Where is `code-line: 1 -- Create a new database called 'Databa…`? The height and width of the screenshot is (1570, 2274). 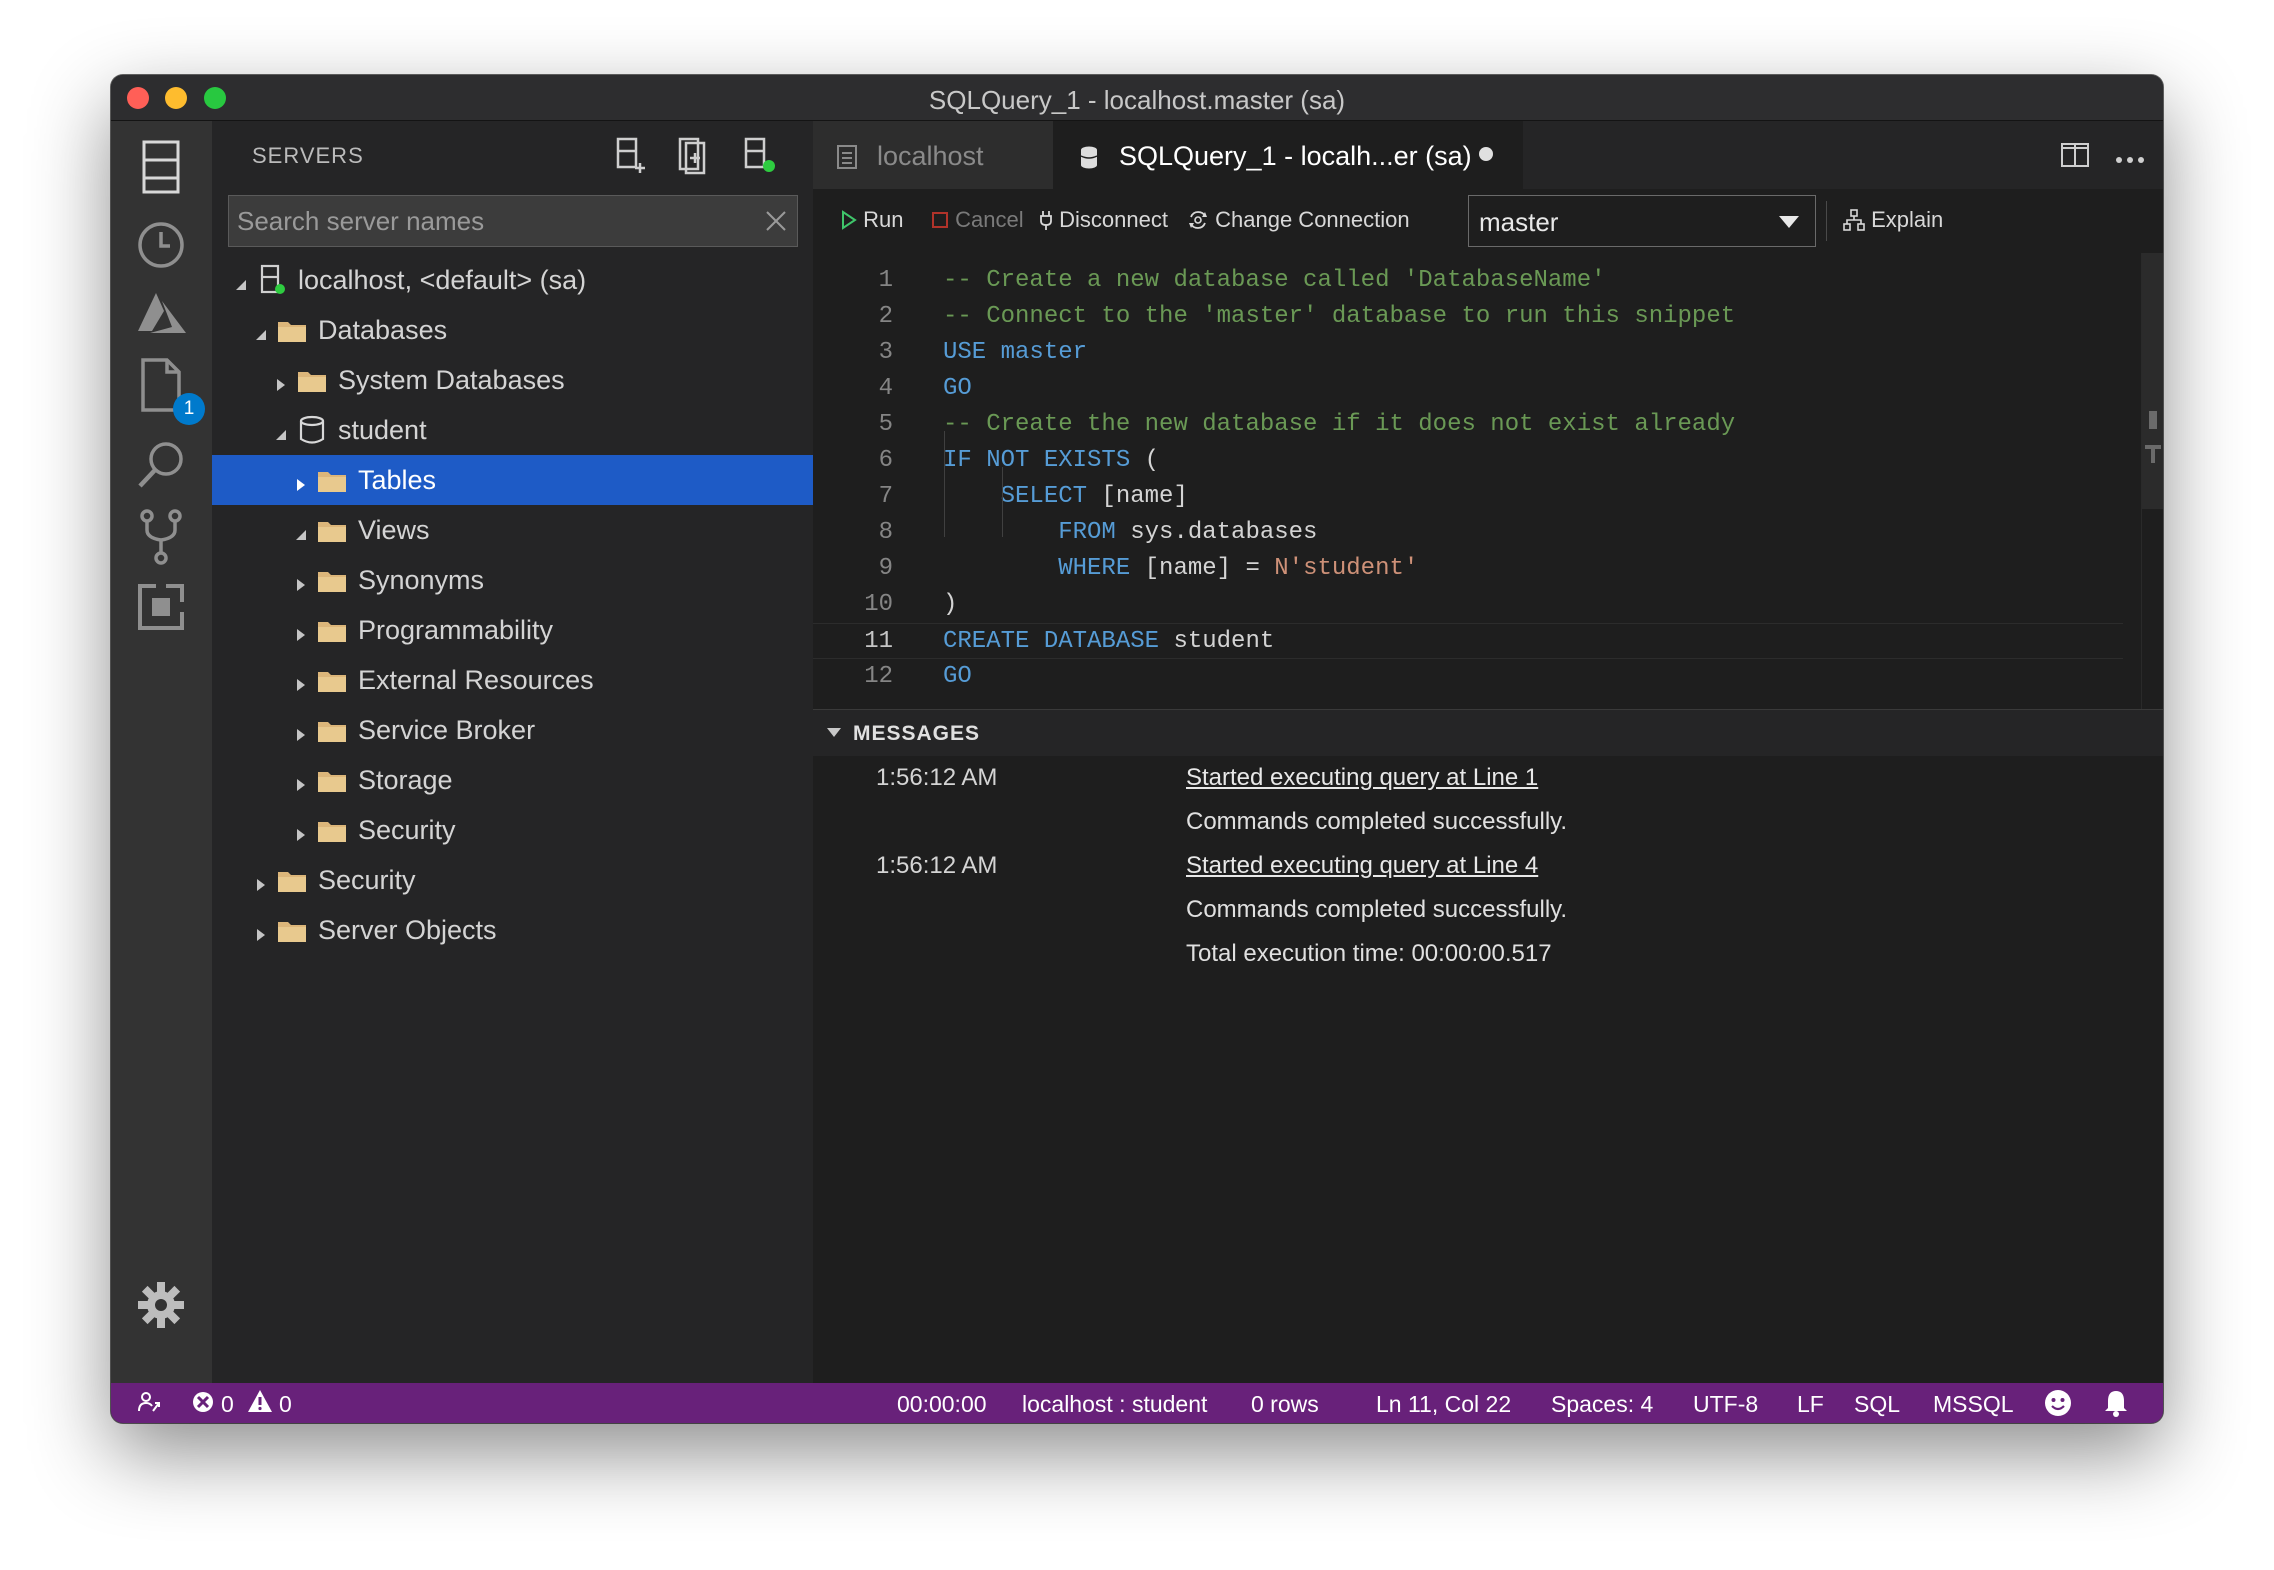
code-line: 1 -- Create a new database called 'Databa… is located at coordinates (1468, 281).